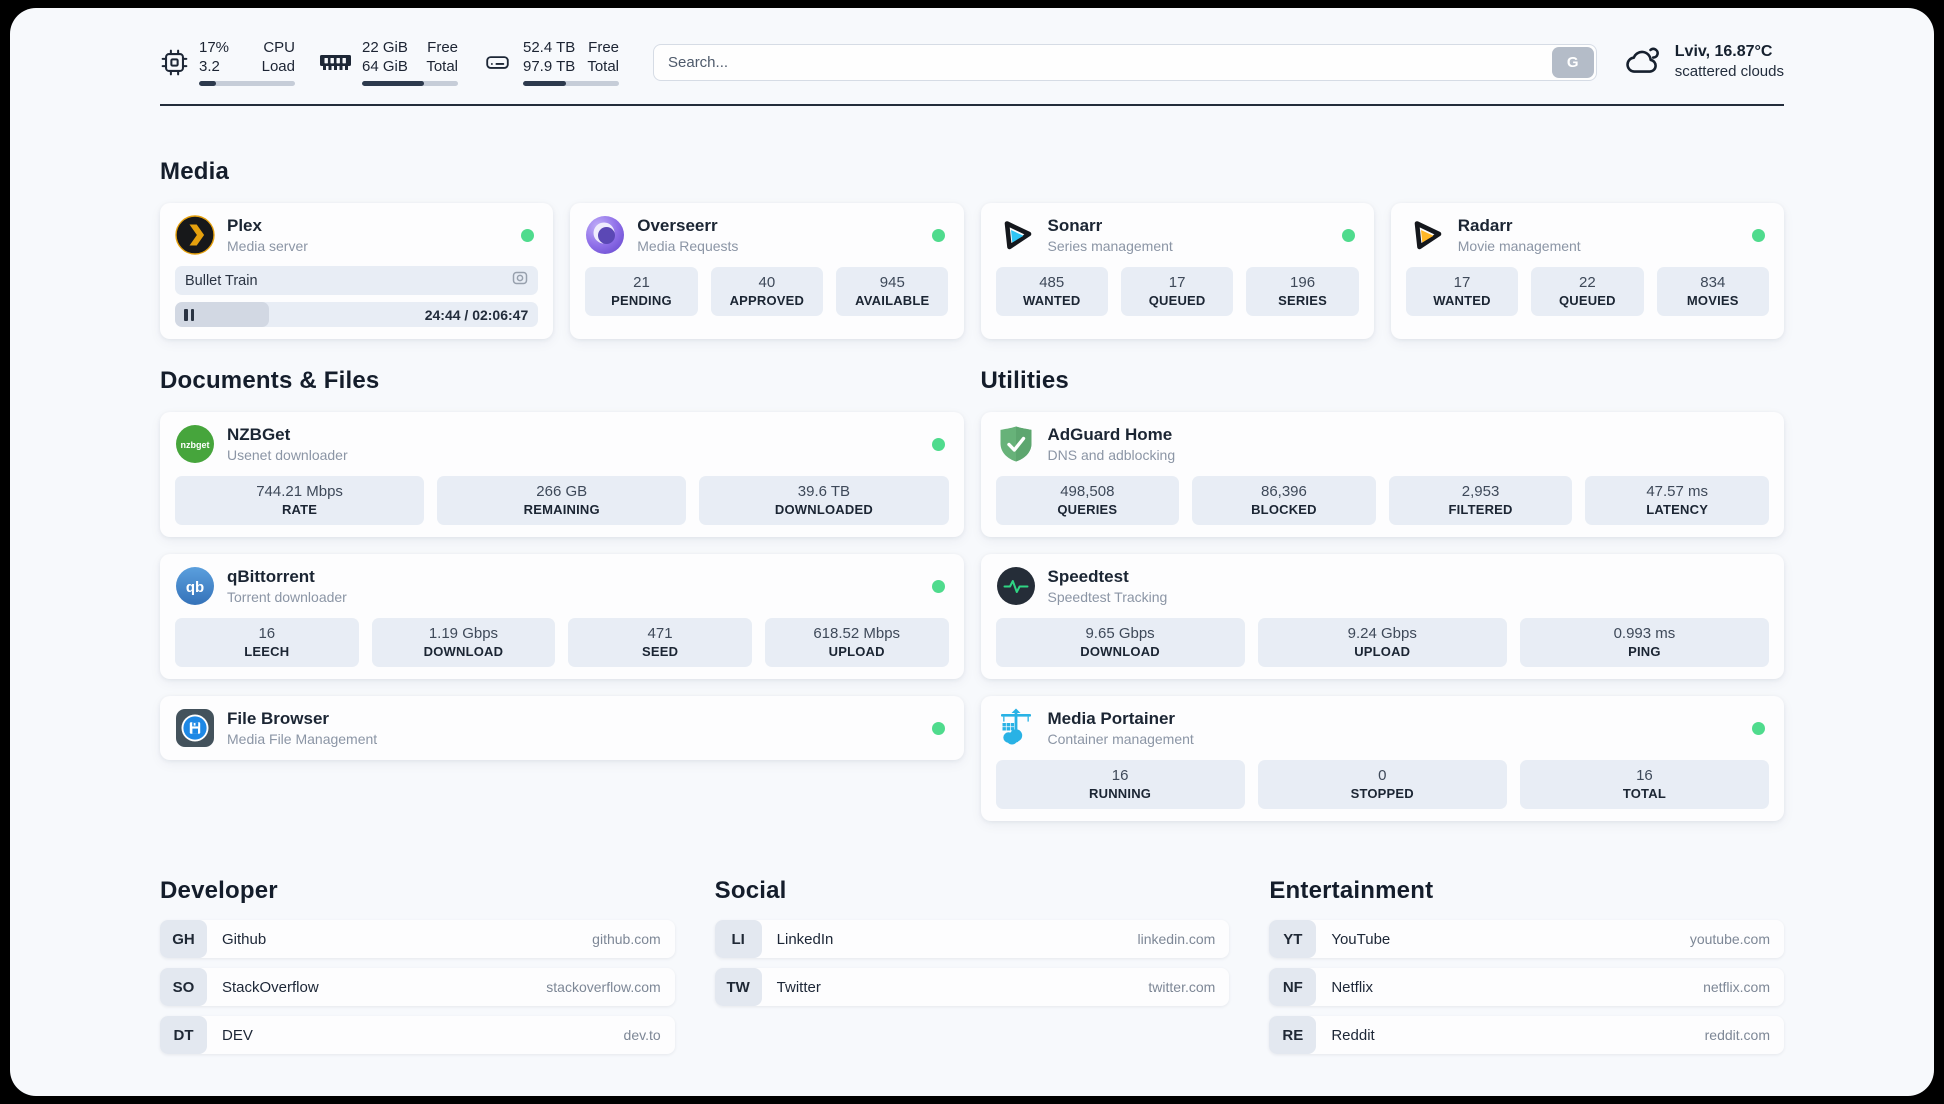 The height and width of the screenshot is (1104, 1944). What do you see at coordinates (1526, 939) in the screenshot?
I see `link-youtube: YT YouTube youtube.com` at bounding box center [1526, 939].